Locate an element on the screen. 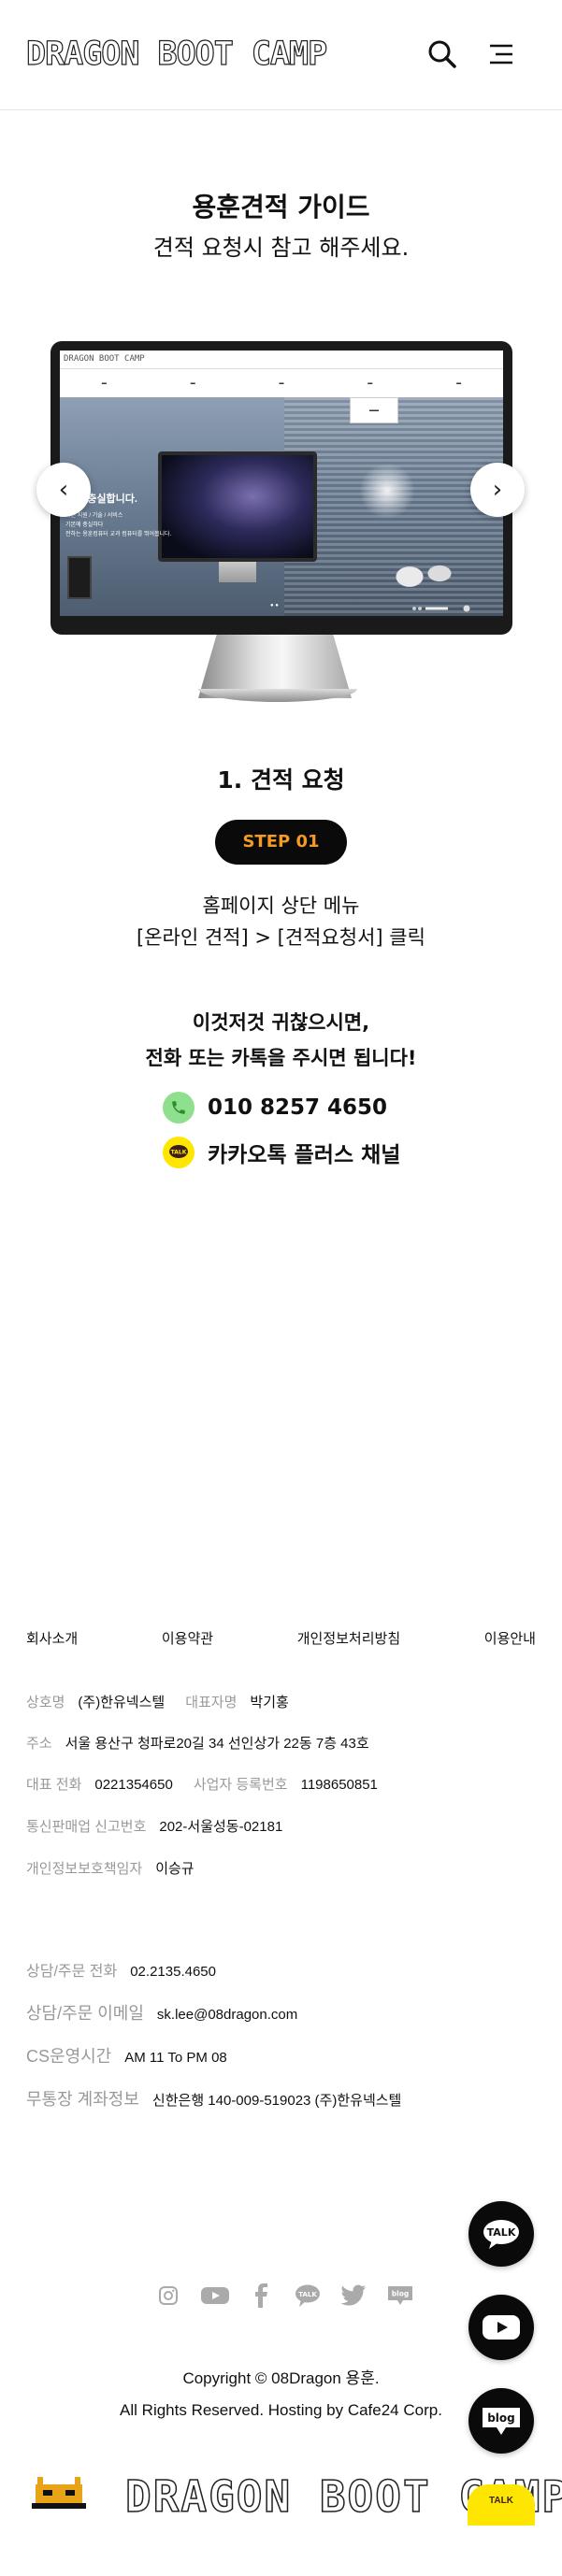  screen-pager-dots: ● ● is located at coordinates (274, 605).